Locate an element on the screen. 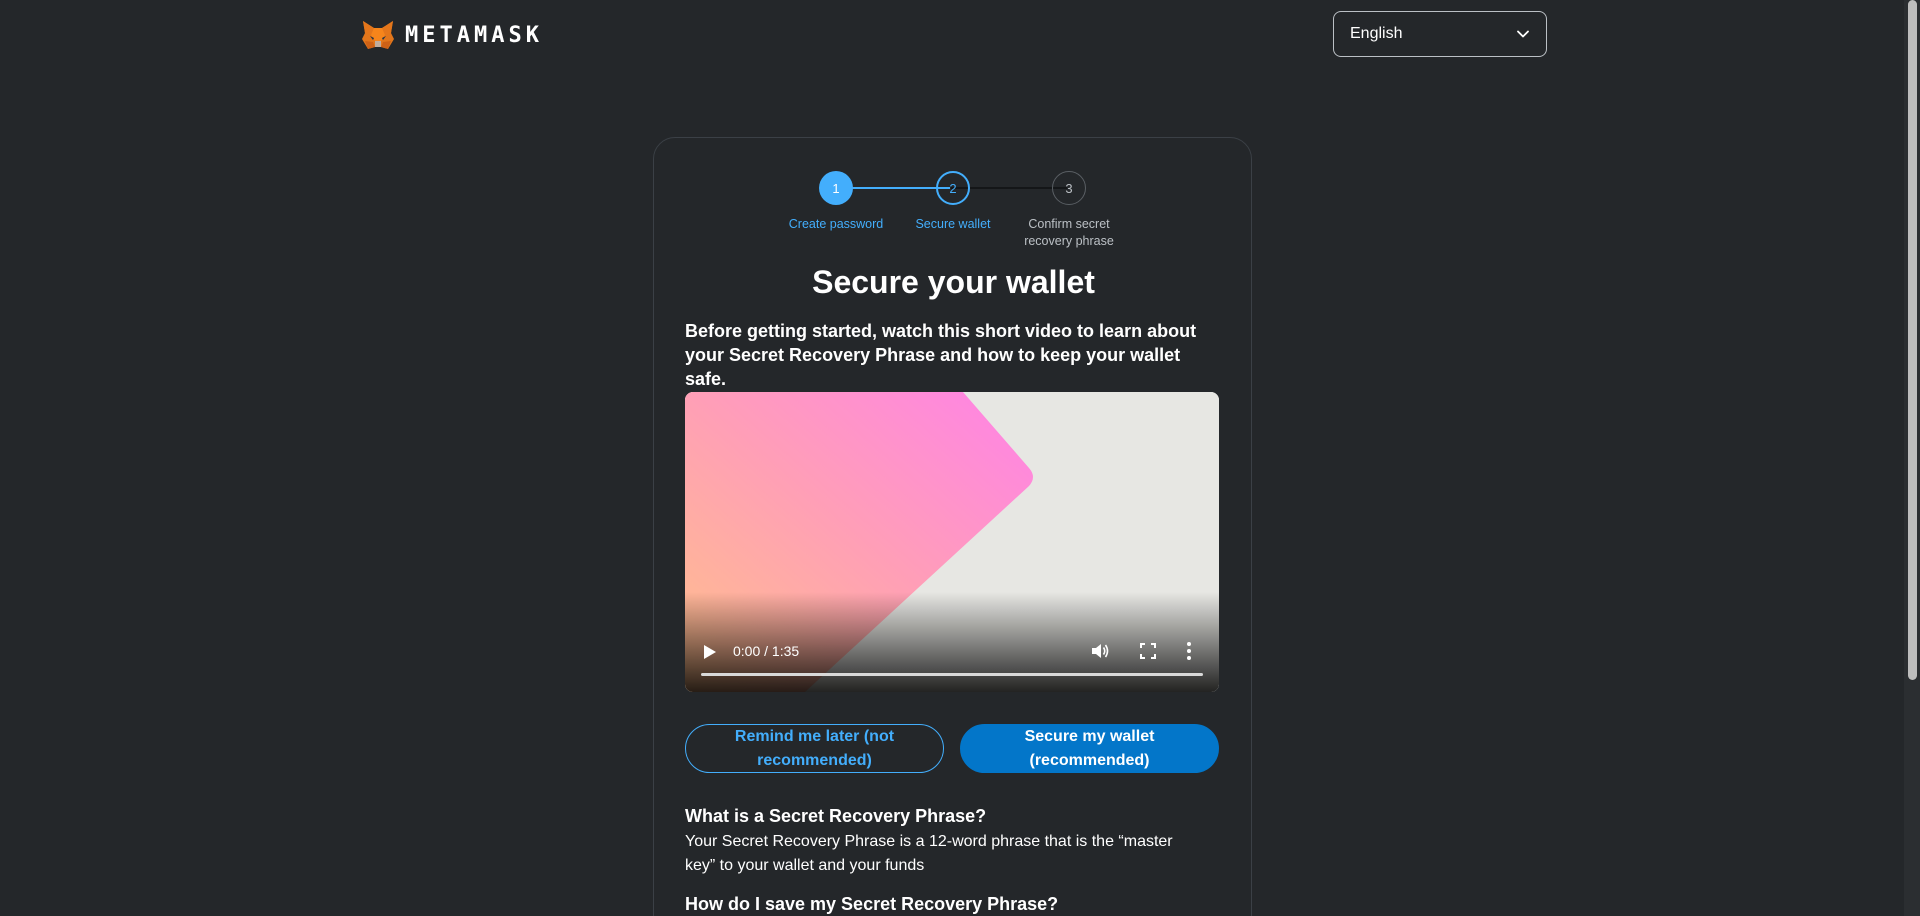 This screenshot has height=916, width=1920. more-vertical-icon is located at coordinates (1189, 651).